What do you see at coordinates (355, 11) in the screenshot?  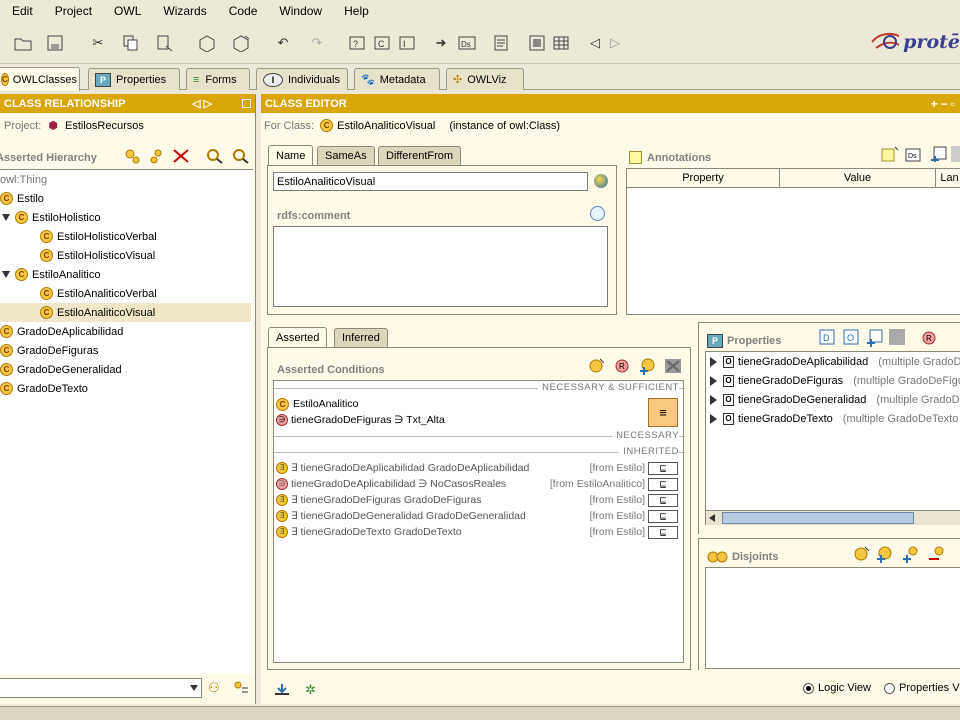 I see `menu-help: Help` at bounding box center [355, 11].